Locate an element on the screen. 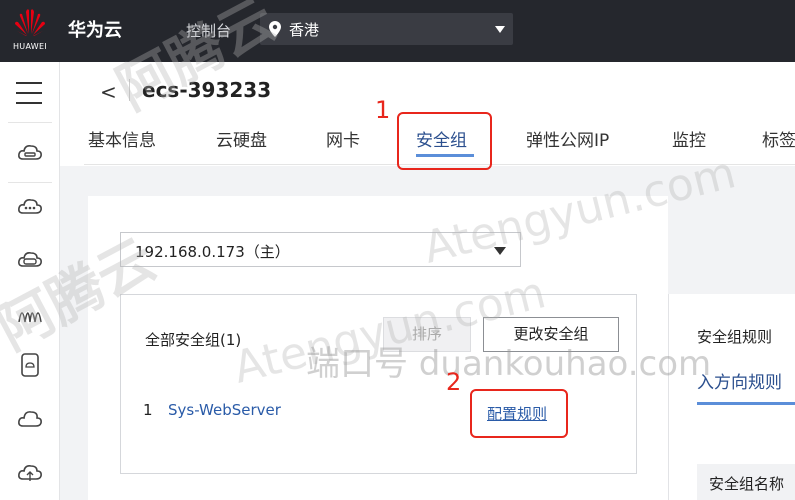  cloud-server-icon is located at coordinates (30, 153).